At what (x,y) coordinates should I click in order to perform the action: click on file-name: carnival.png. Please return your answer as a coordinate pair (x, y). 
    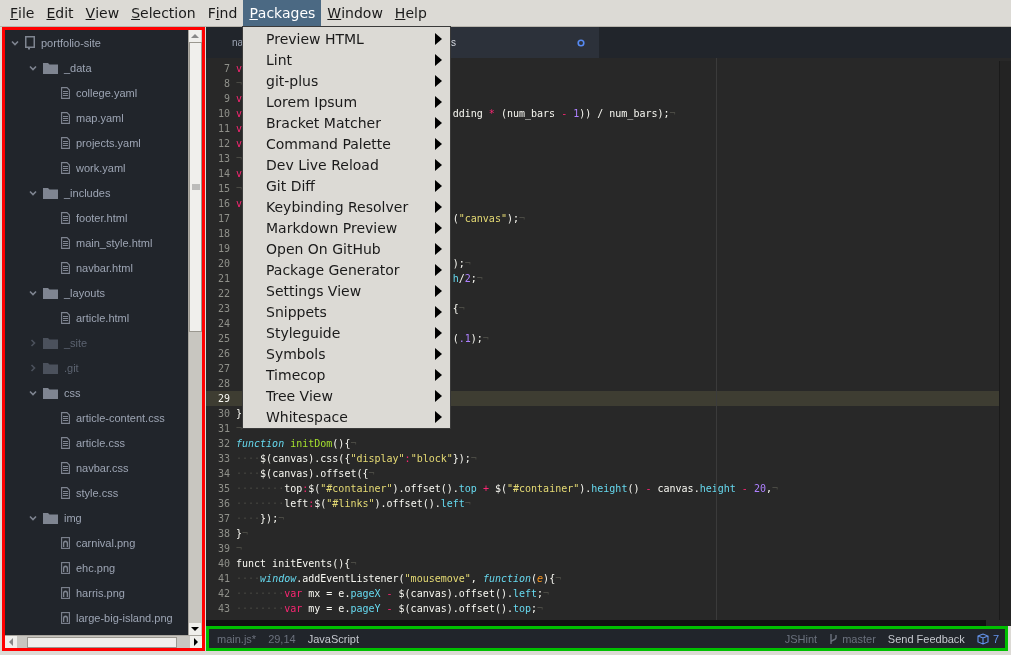
    Looking at the image, I should click on (106, 542).